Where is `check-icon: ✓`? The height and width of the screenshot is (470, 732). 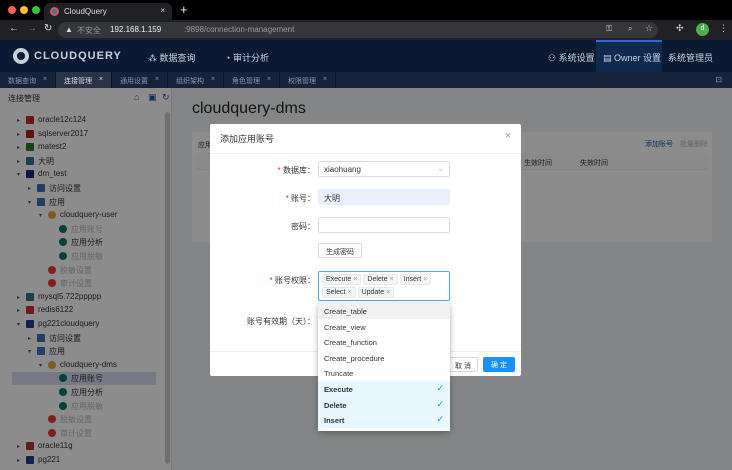 check-icon: ✓ is located at coordinates (440, 419).